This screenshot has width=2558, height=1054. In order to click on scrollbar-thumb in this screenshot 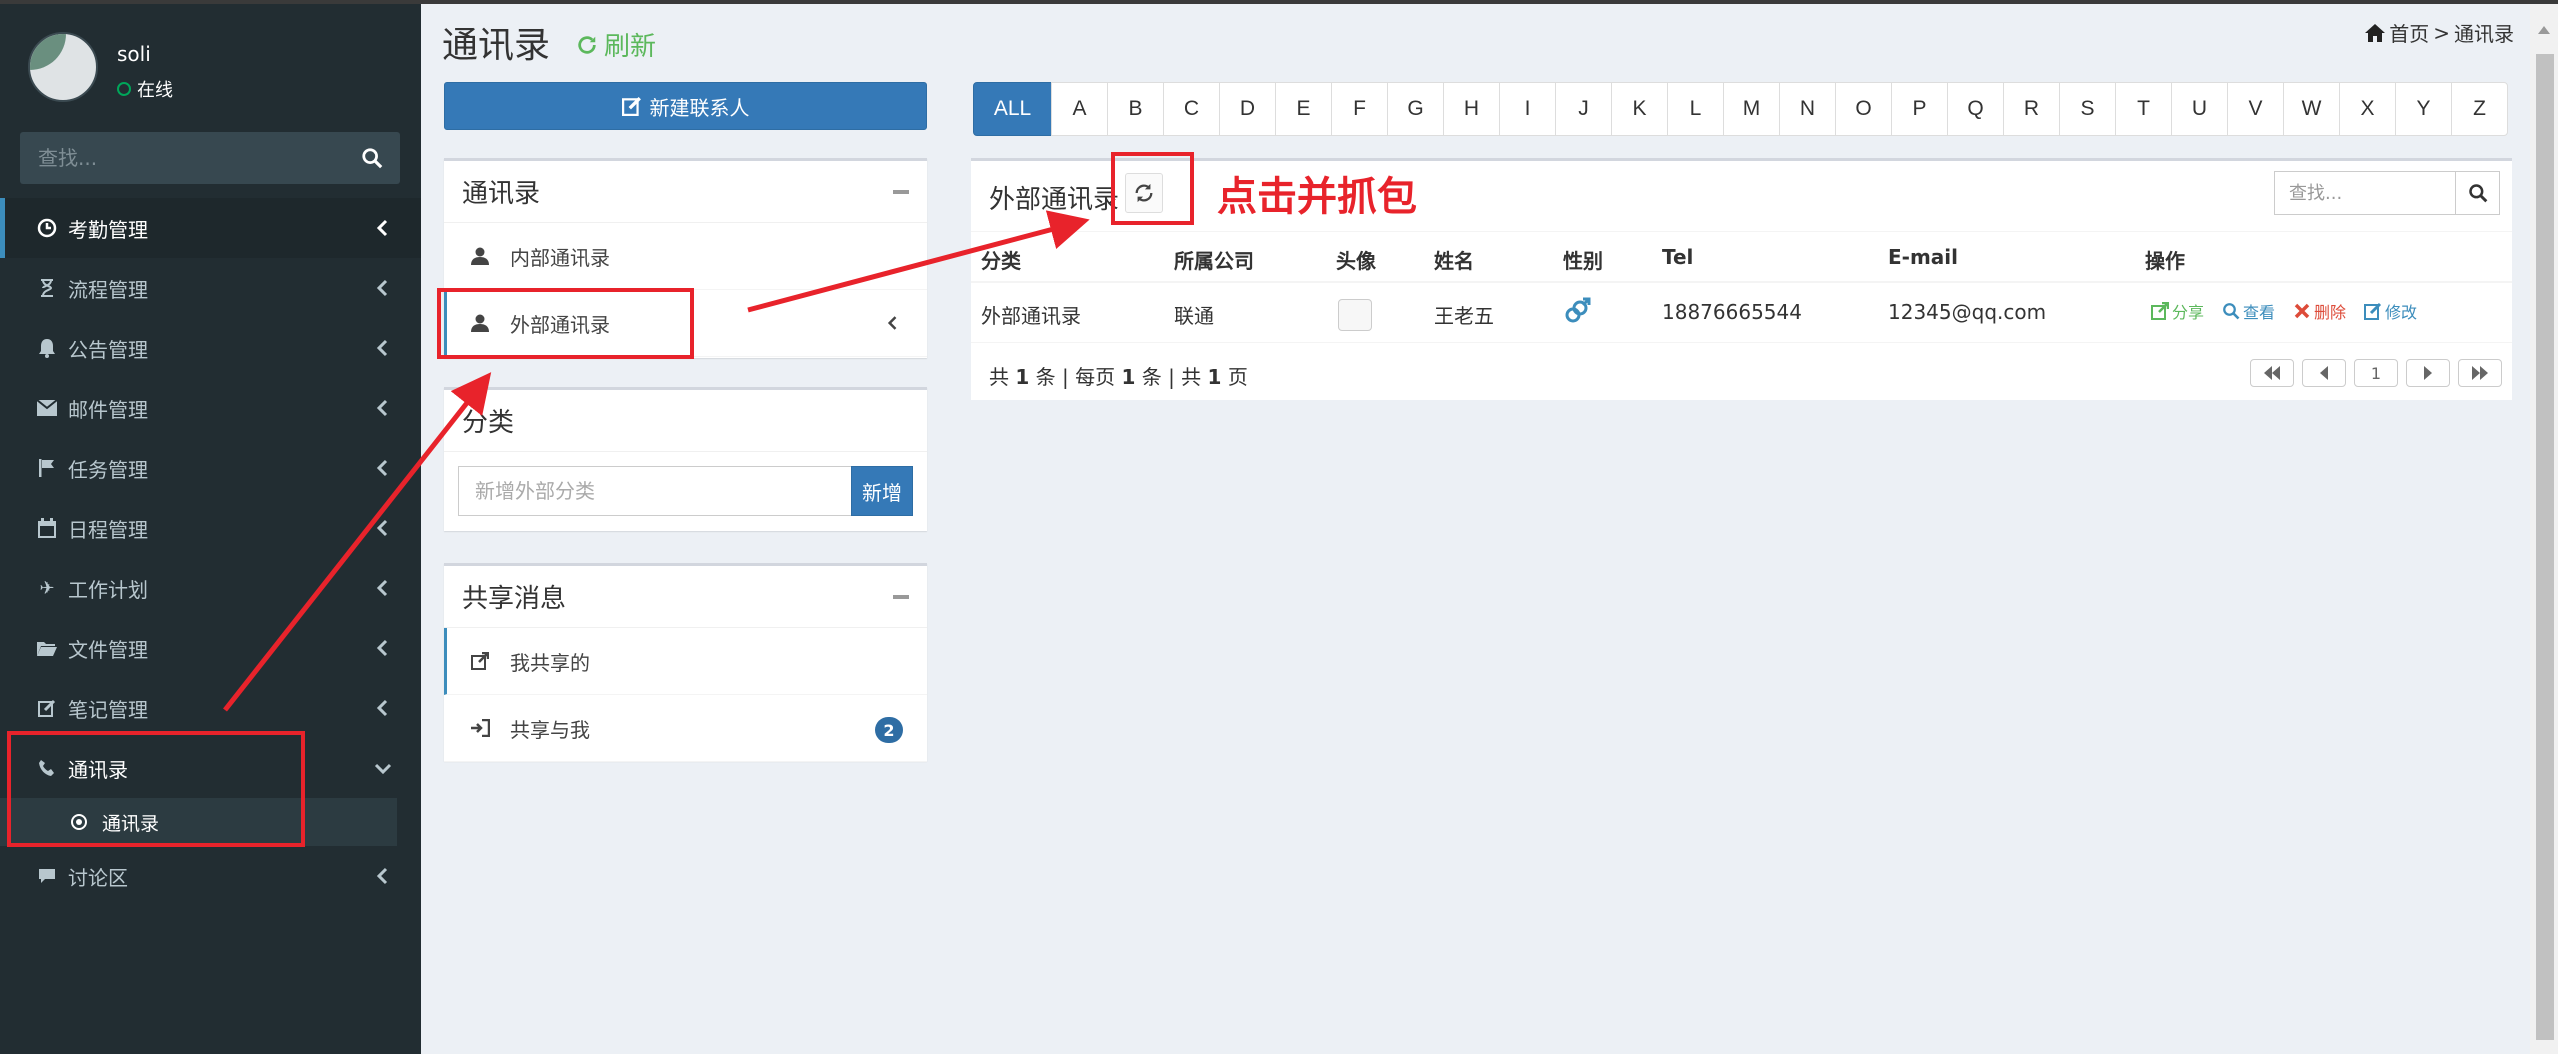, I will do `click(2545, 547)`.